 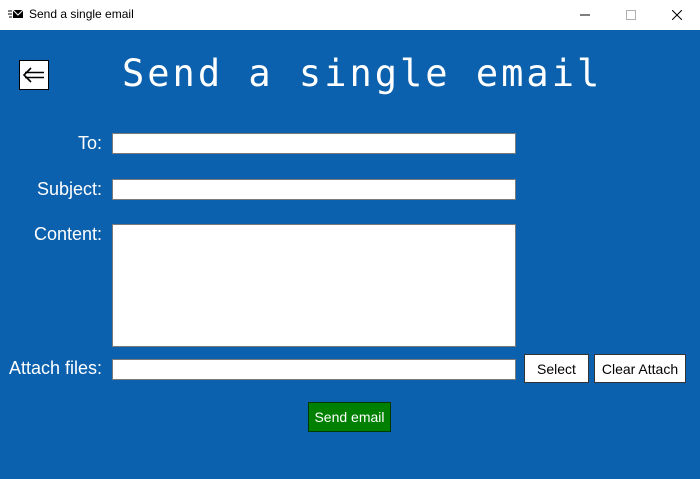 What do you see at coordinates (314, 189) in the screenshot?
I see `subject-field` at bounding box center [314, 189].